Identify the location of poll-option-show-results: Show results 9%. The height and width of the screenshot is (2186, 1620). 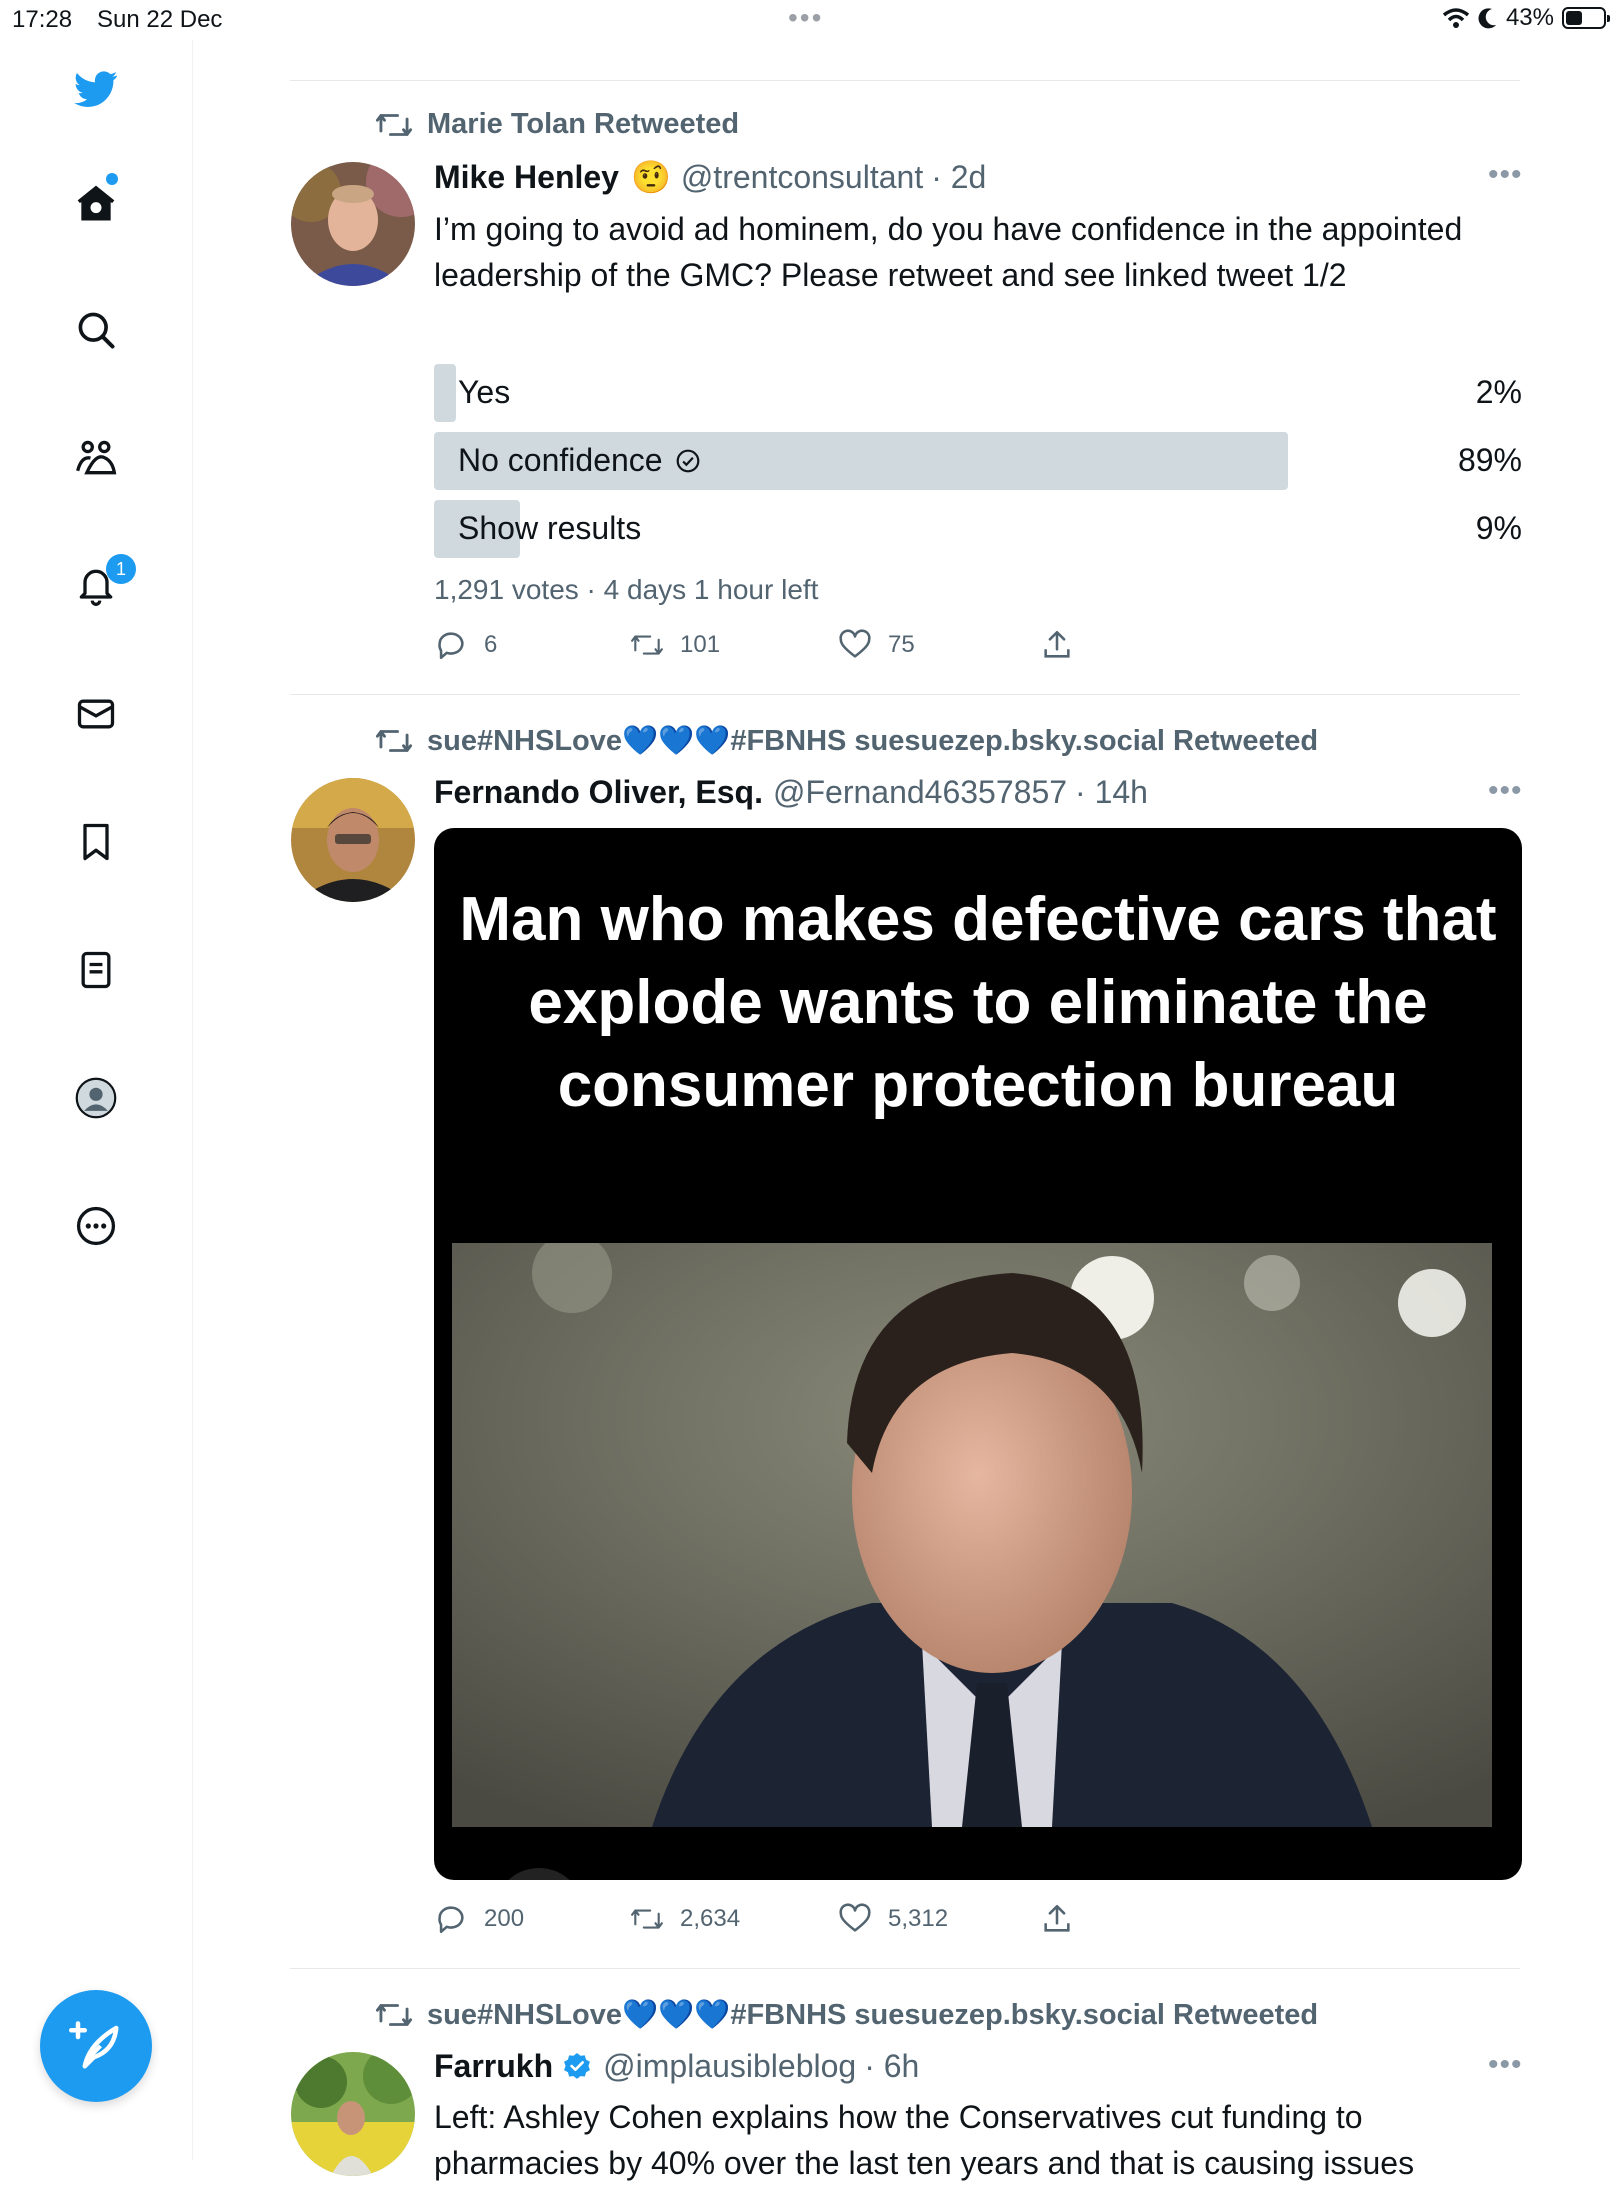
(978, 529).